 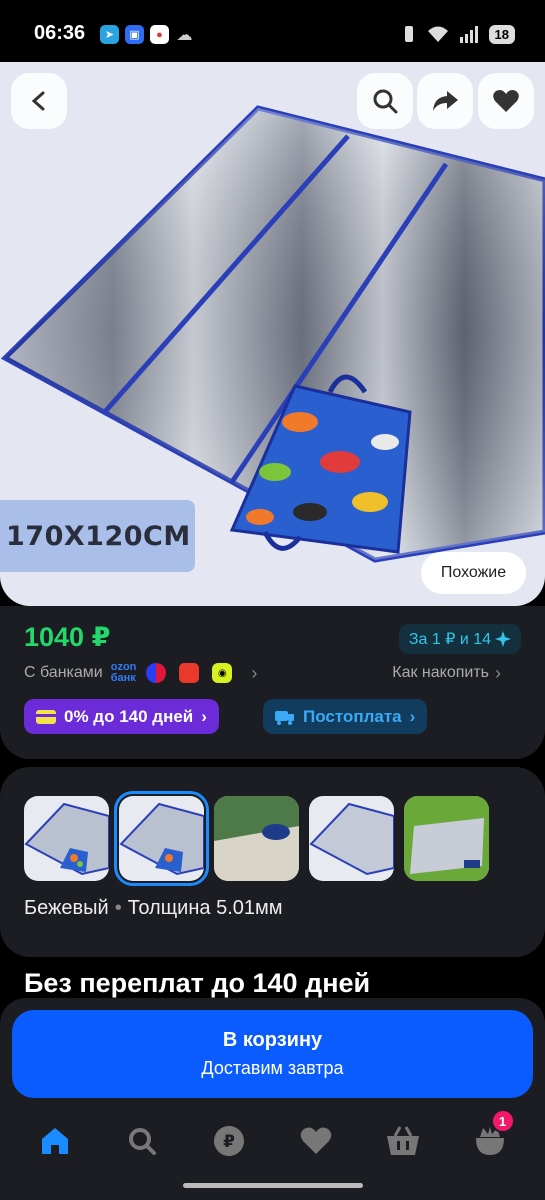 What do you see at coordinates (159, 34) in the screenshot?
I see `vk-icon: ●` at bounding box center [159, 34].